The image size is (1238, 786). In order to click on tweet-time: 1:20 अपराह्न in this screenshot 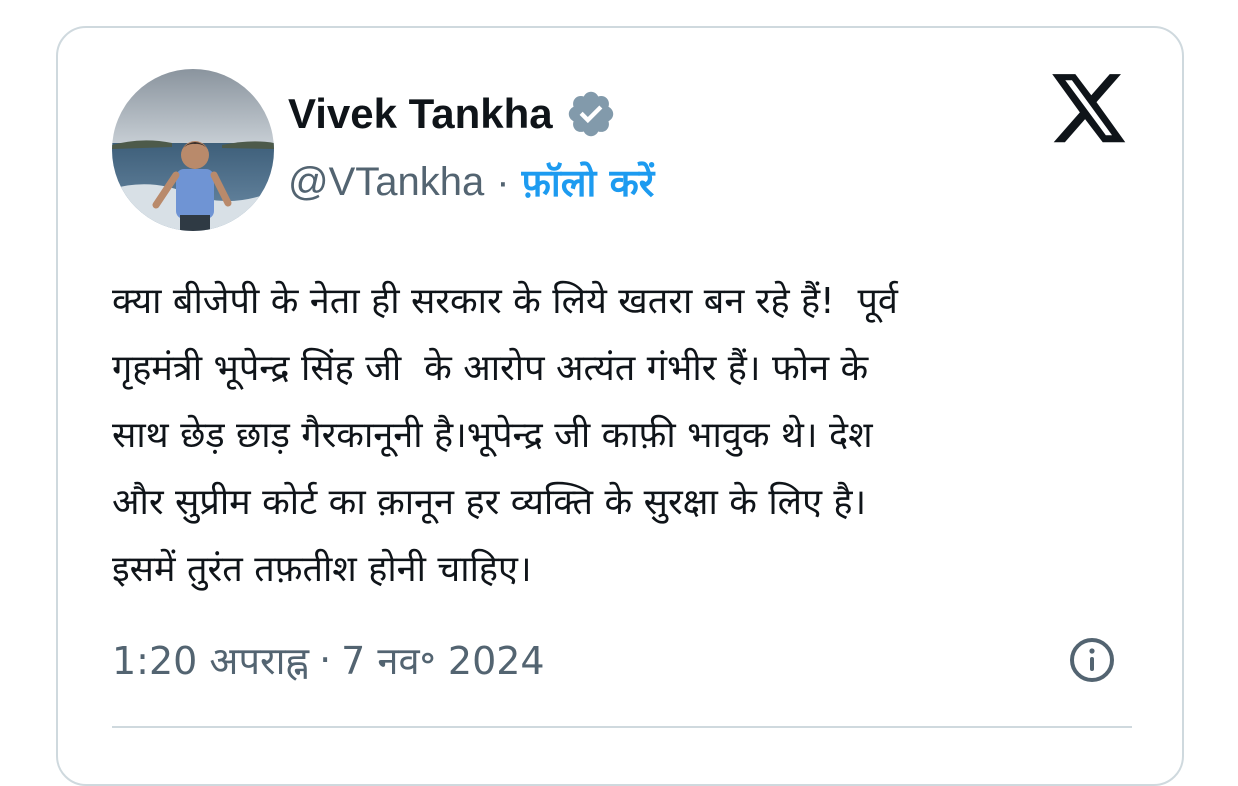, I will do `click(210, 660)`.